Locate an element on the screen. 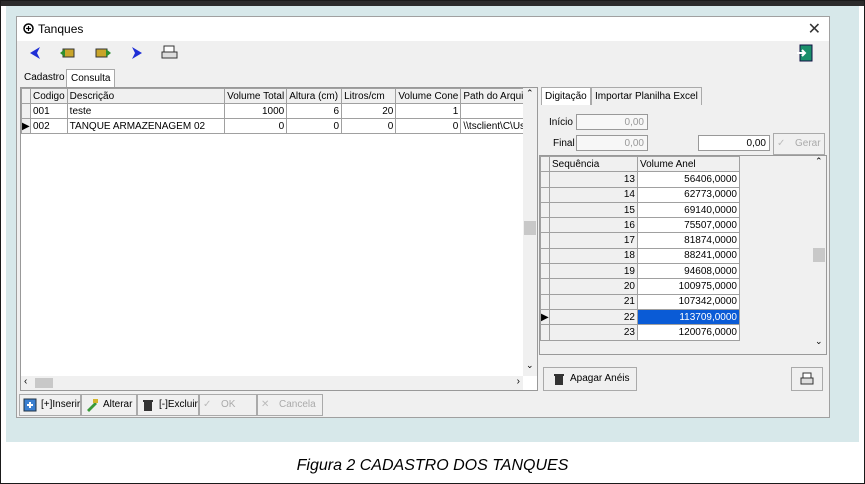  gerar-button: ✓ Gerar is located at coordinates (799, 144).